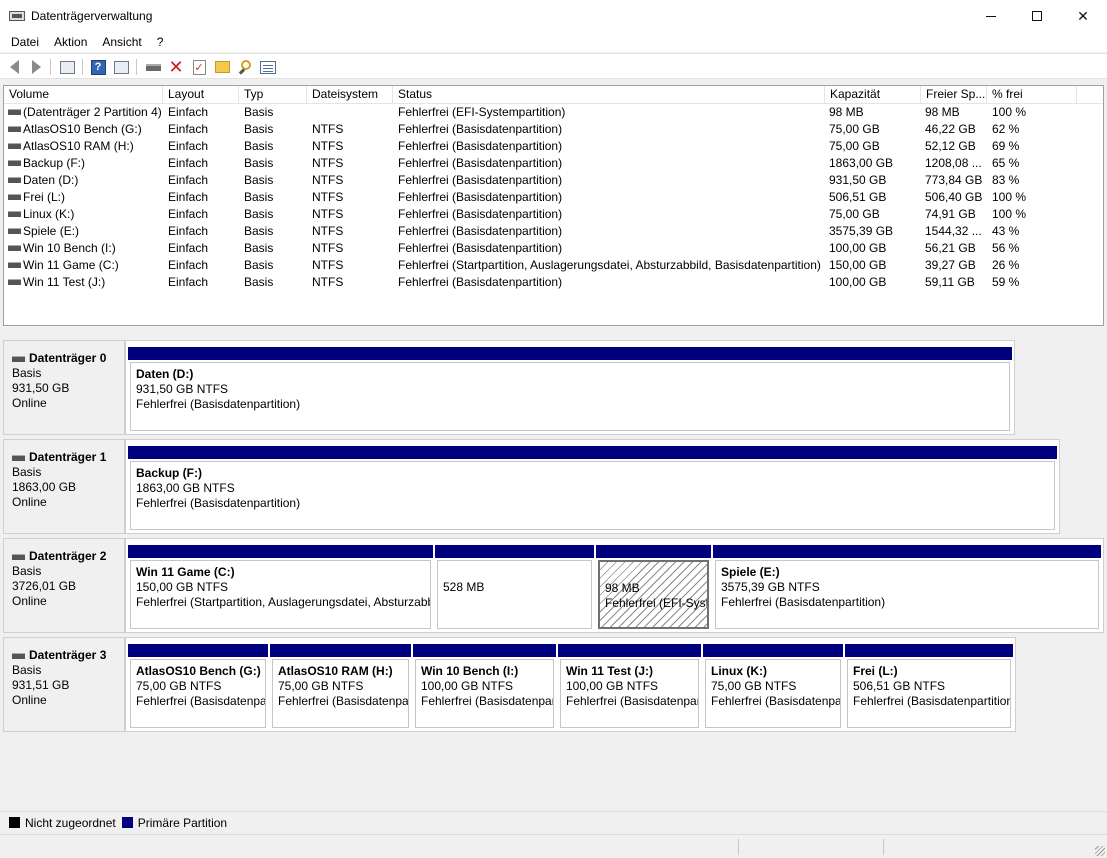 This screenshot has height=858, width=1107. What do you see at coordinates (64, 684) in the screenshot?
I see `disk-3-label: Datenträger 3 Basis 931,51 GB Online` at bounding box center [64, 684].